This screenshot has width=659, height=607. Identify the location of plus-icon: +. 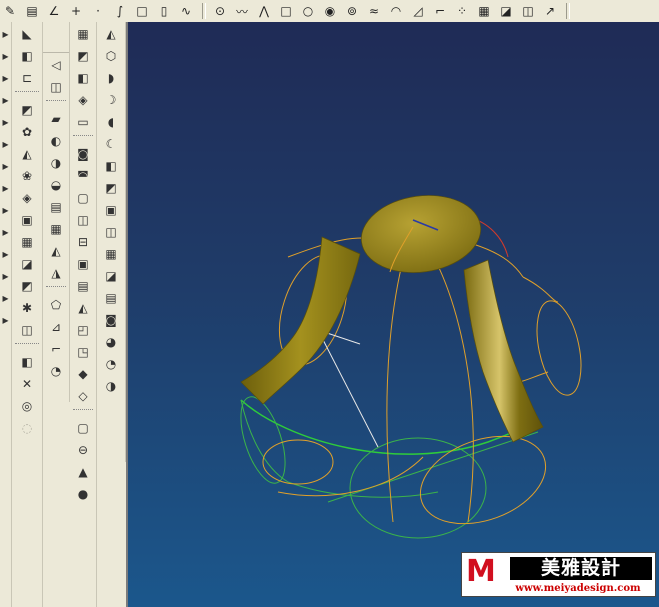
(76, 11).